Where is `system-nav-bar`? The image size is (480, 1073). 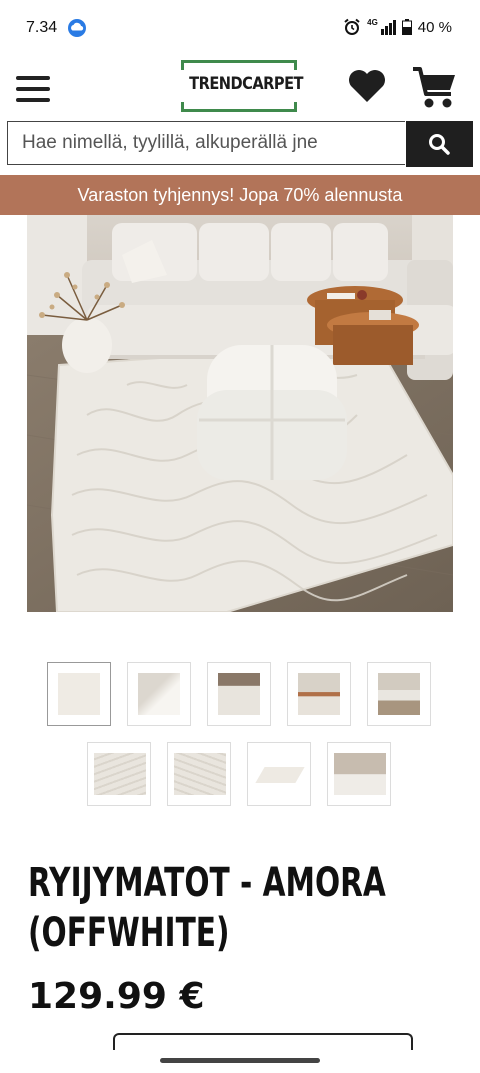 system-nav-bar is located at coordinates (240, 1061).